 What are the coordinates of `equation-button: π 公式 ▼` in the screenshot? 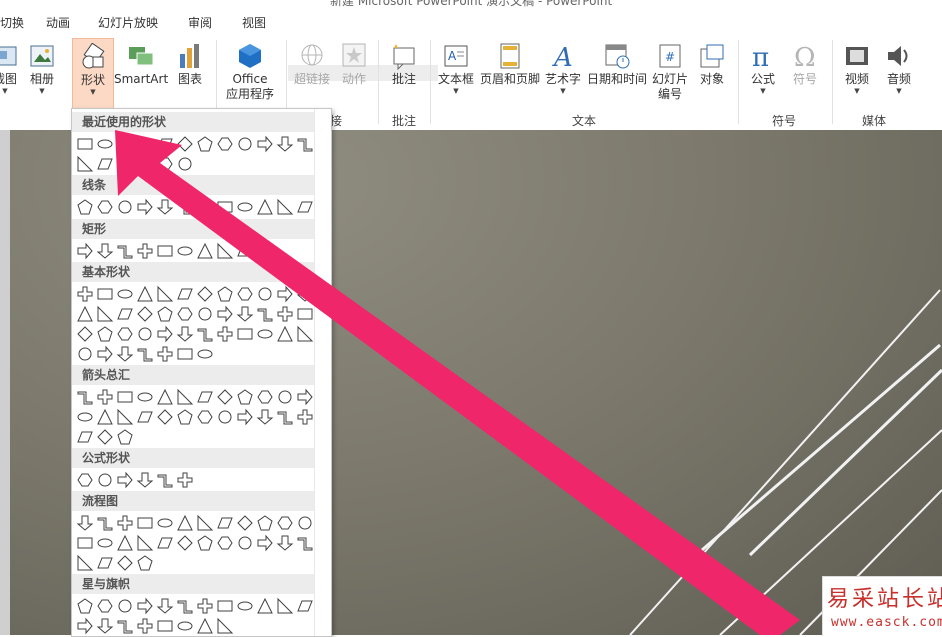 It's located at (763, 74).